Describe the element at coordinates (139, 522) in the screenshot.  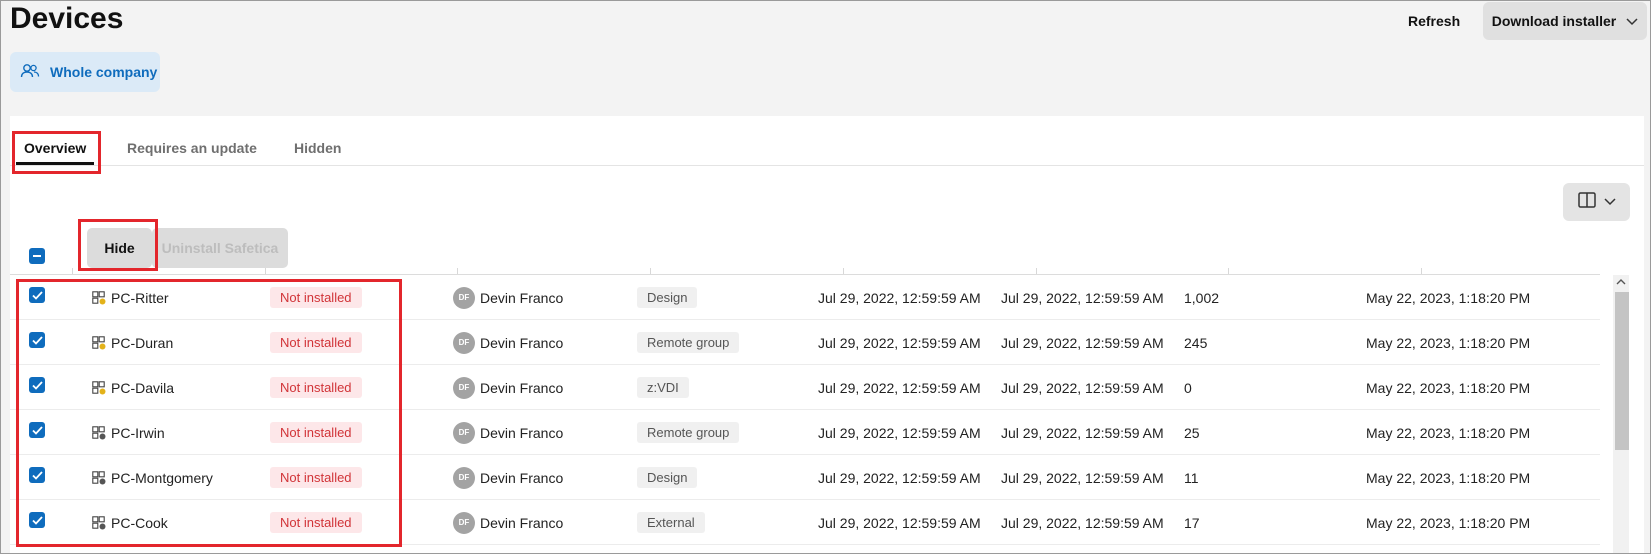
I see `device-name: PC-Cook` at that location.